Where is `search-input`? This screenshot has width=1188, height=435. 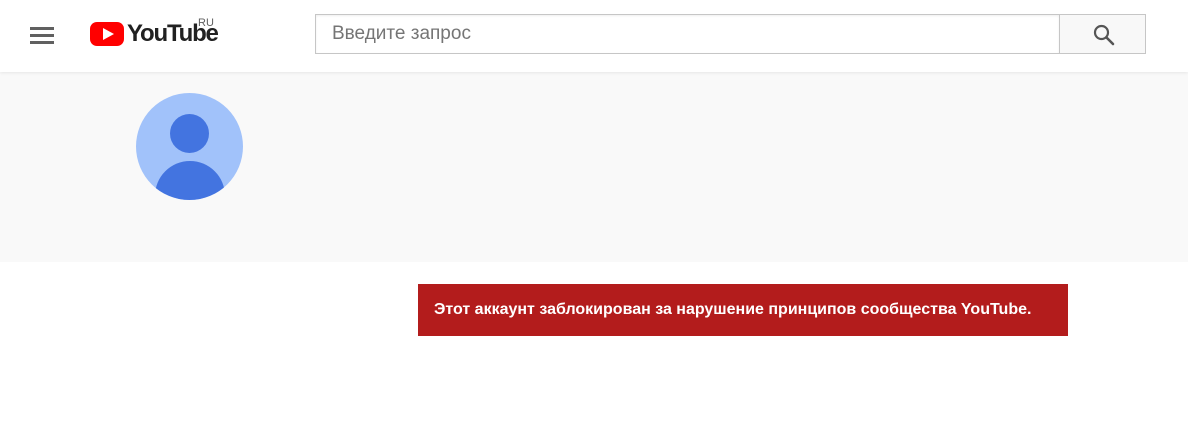
search-input is located at coordinates (687, 34).